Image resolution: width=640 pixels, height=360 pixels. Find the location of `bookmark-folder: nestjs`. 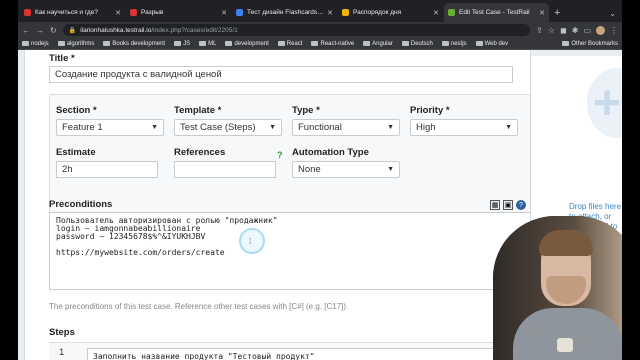

bookmark-folder: nestjs is located at coordinates (454, 43).